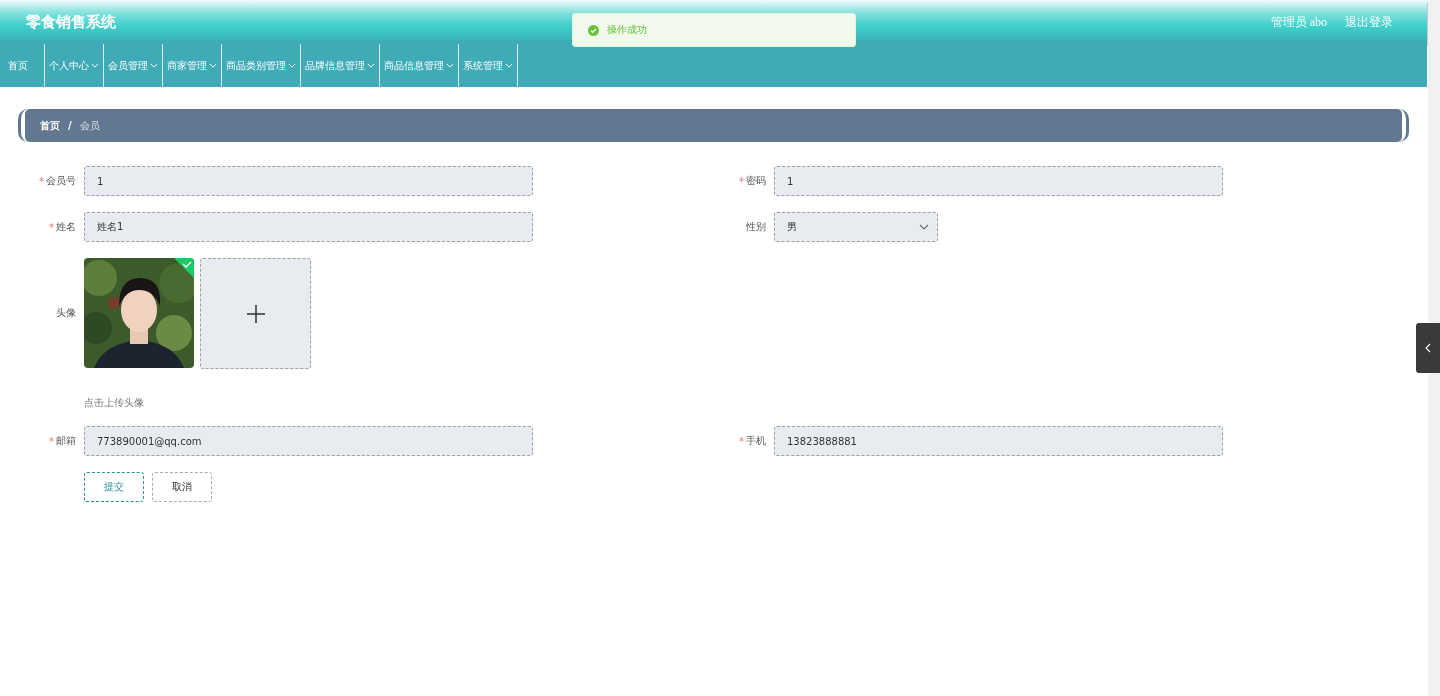  Describe the element at coordinates (1298, 22) in the screenshot. I see `user-name: 管理员 abo` at that location.